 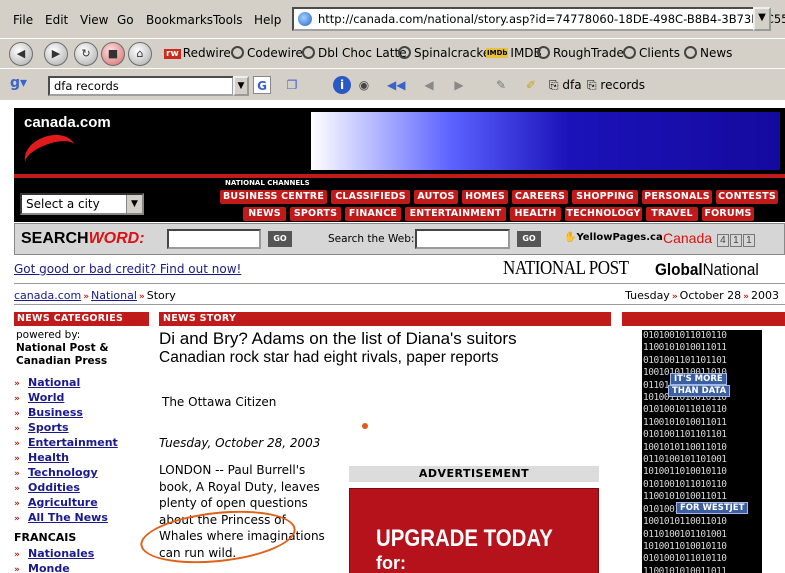 What do you see at coordinates (81, 457) in the screenshot?
I see `sidebar-item-health: » Health` at bounding box center [81, 457].